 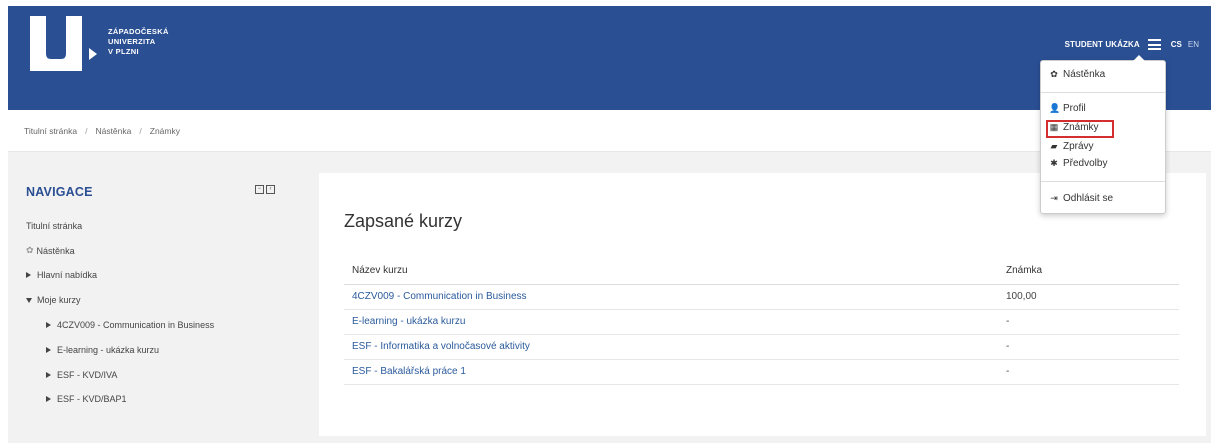 I want to click on nav-course-esf-iva: ESF - KVD/IVA, so click(x=81, y=375).